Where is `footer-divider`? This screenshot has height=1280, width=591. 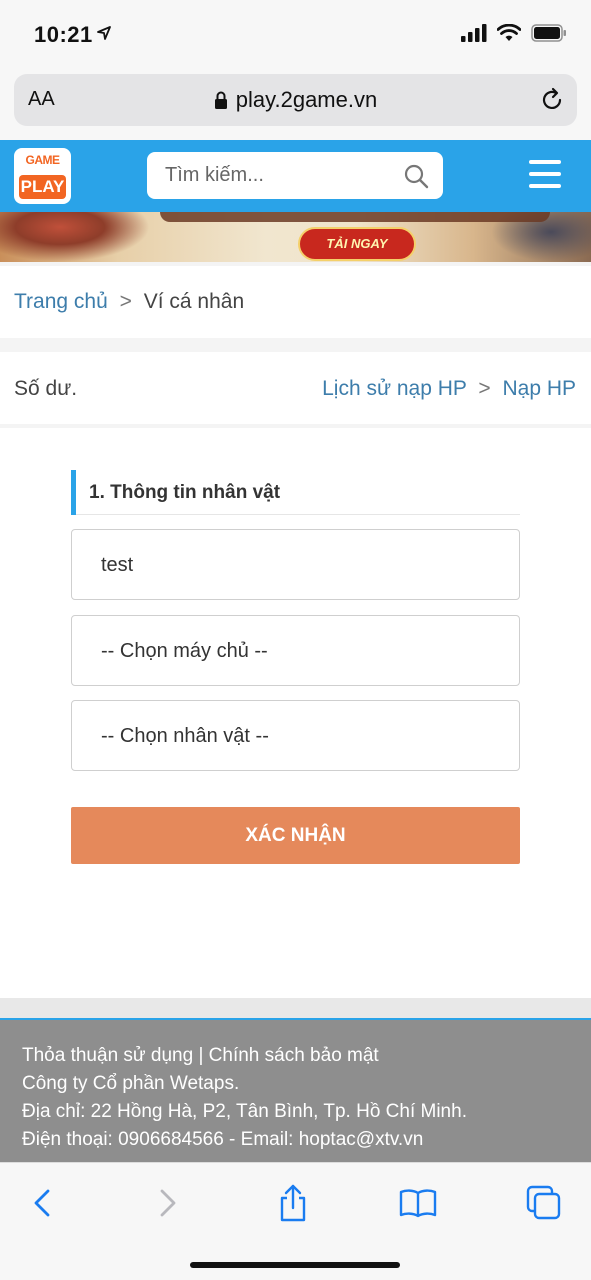
footer-divider is located at coordinates (295, 1009).